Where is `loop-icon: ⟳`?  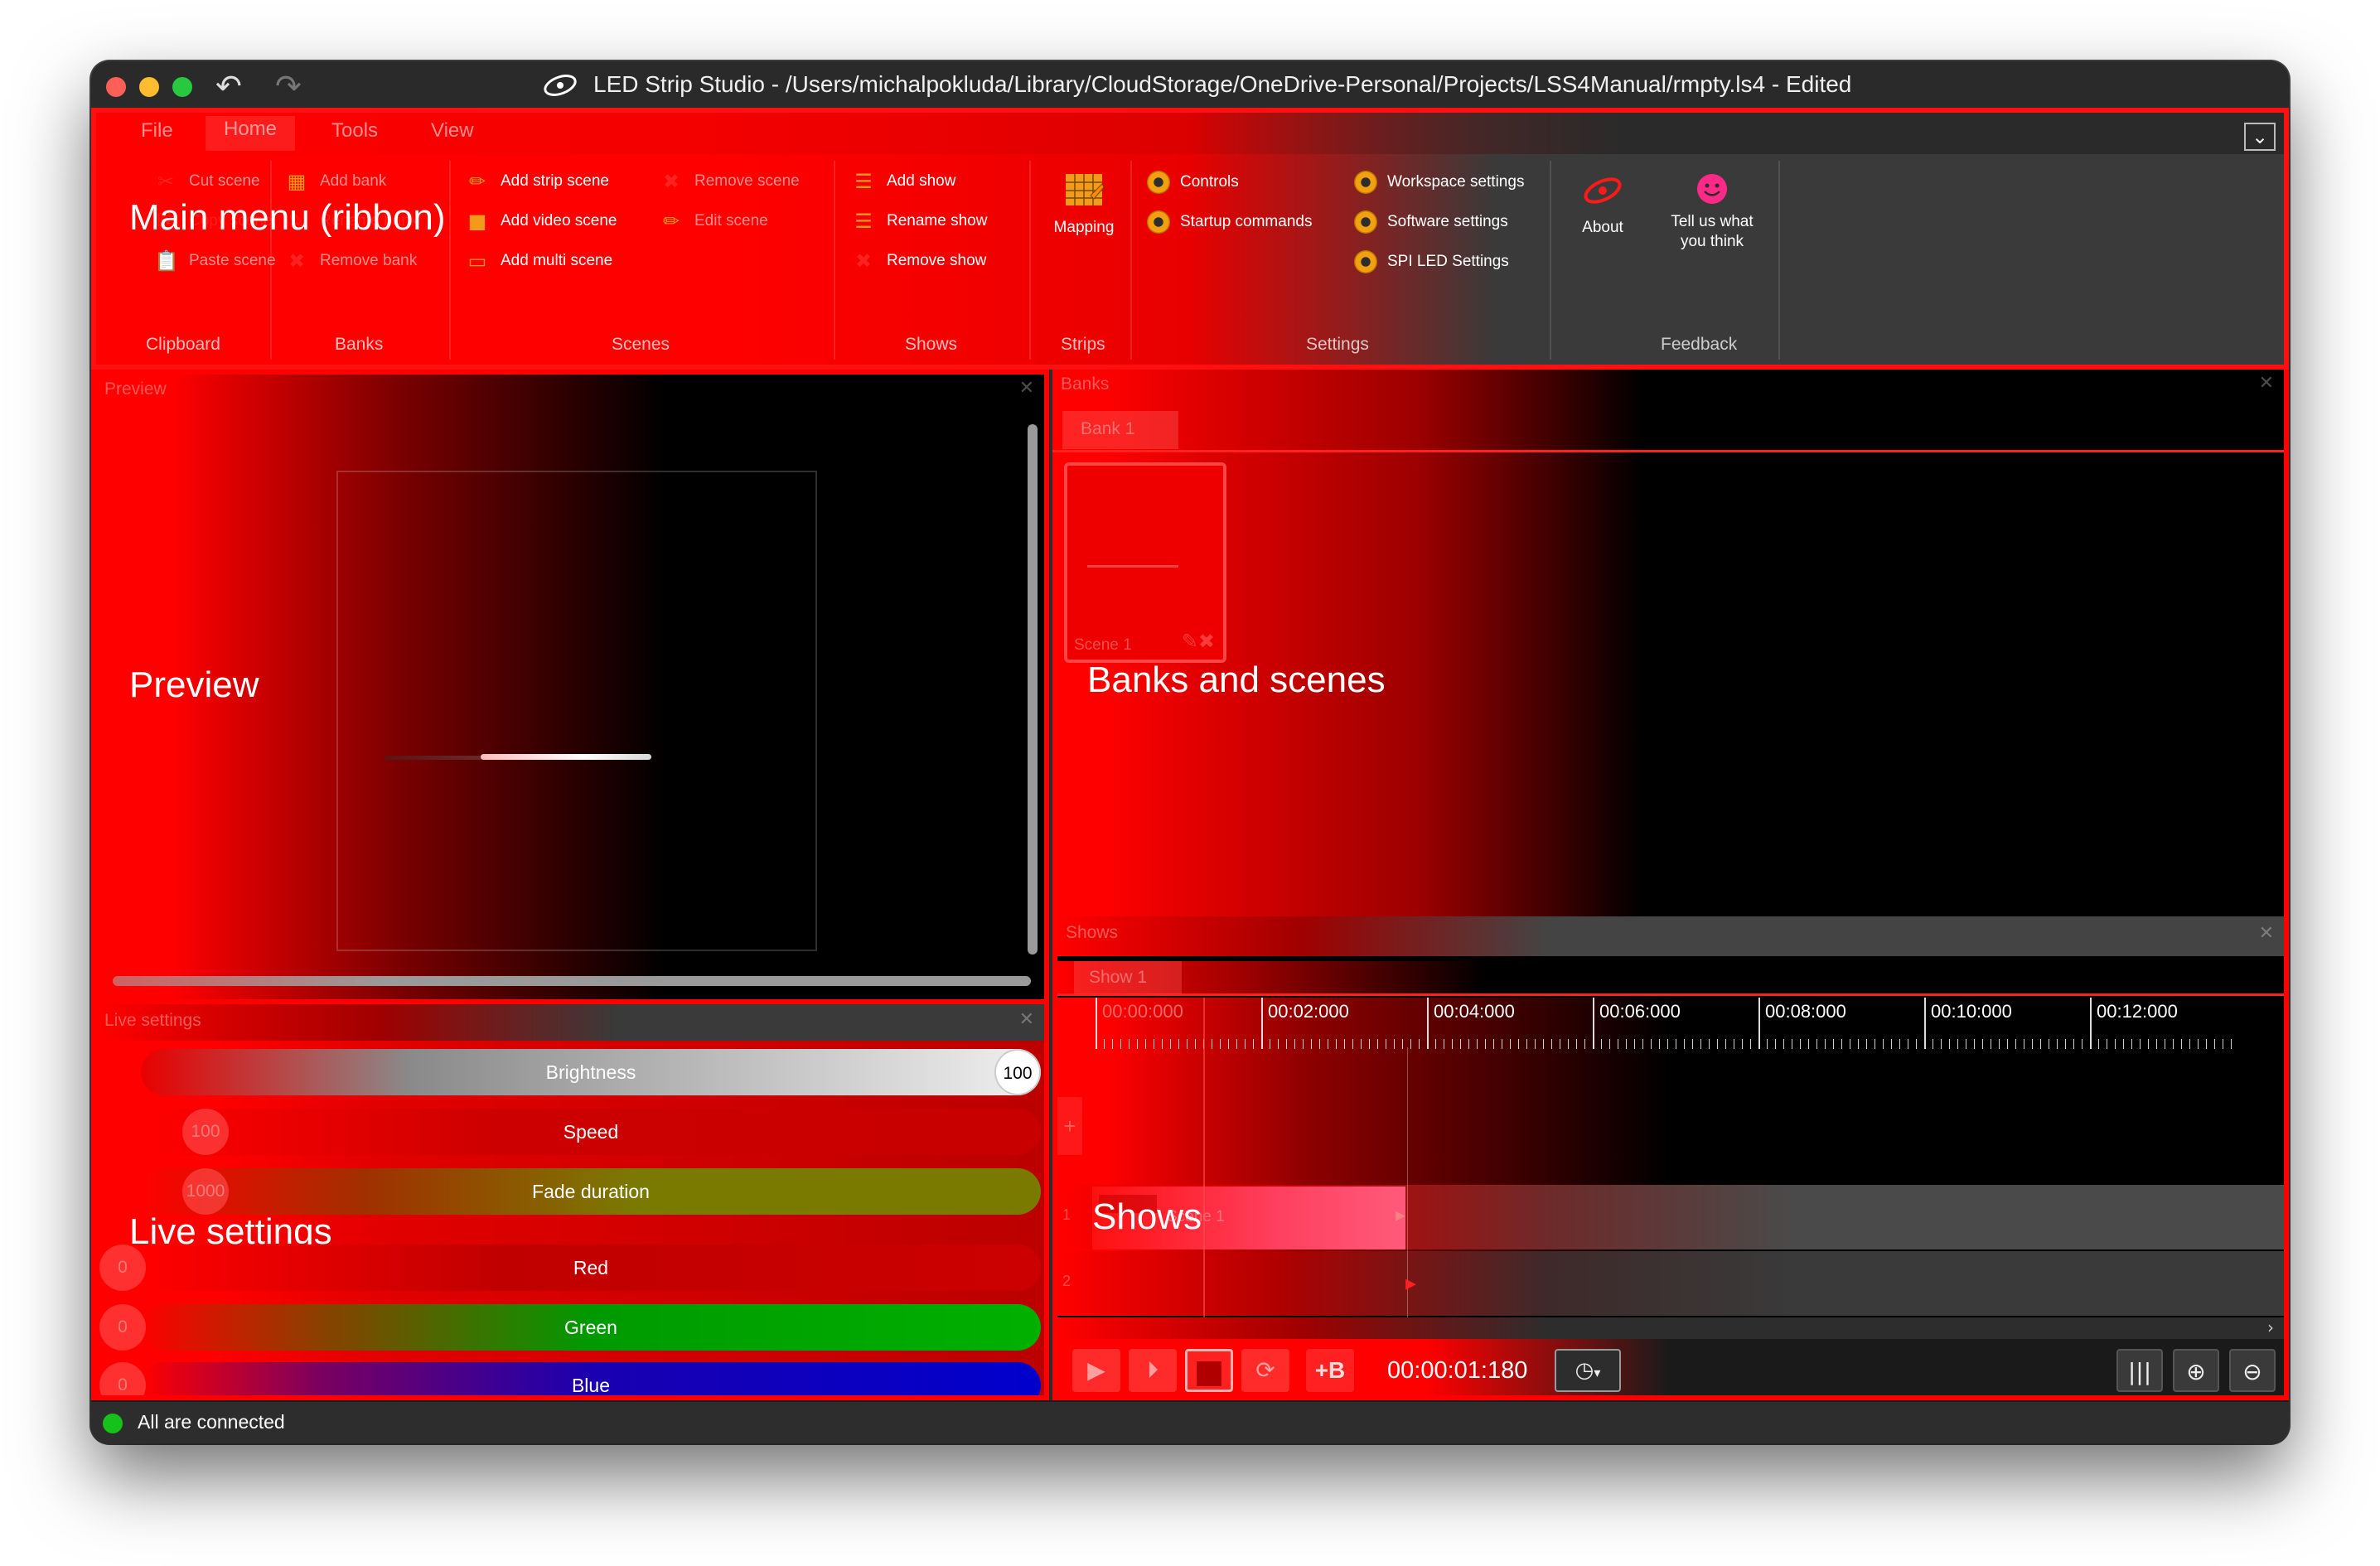
loop-icon: ⟳ is located at coordinates (1265, 1370).